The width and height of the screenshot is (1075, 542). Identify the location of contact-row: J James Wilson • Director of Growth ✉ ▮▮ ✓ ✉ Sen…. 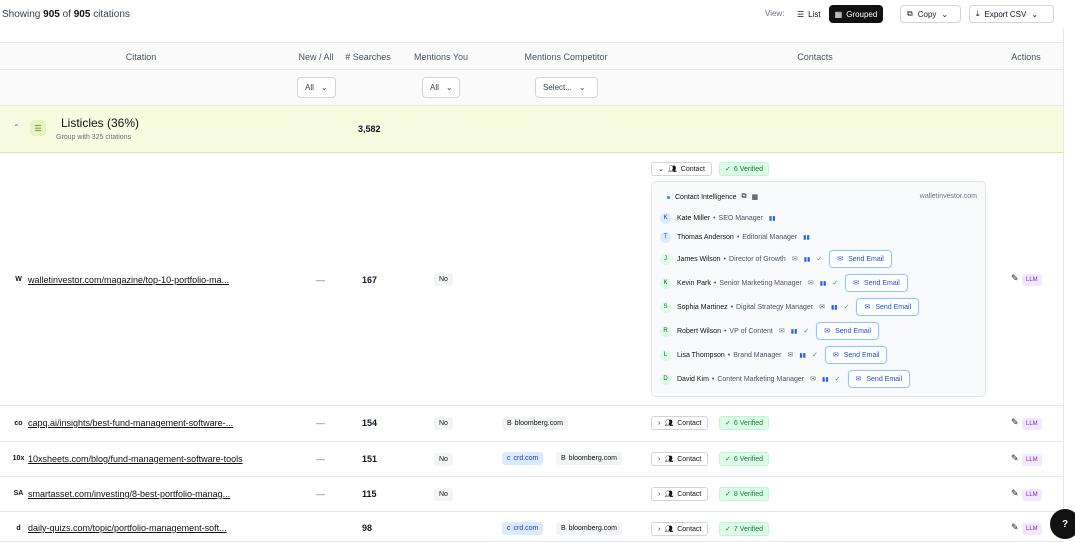
(776, 259).